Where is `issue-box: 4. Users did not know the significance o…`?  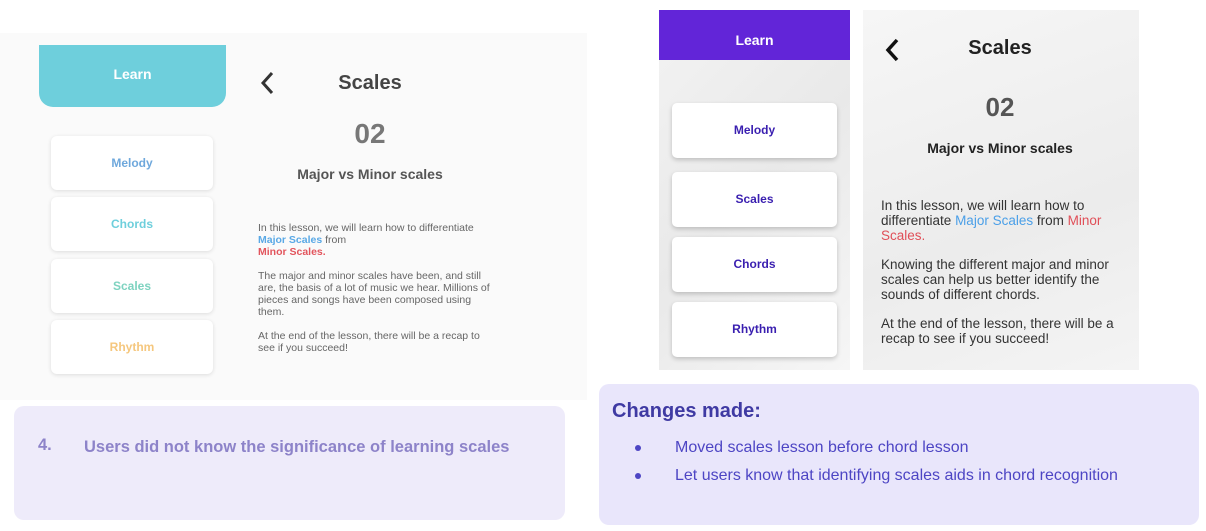
issue-box: 4. Users did not know the significance o… is located at coordinates (289, 463).